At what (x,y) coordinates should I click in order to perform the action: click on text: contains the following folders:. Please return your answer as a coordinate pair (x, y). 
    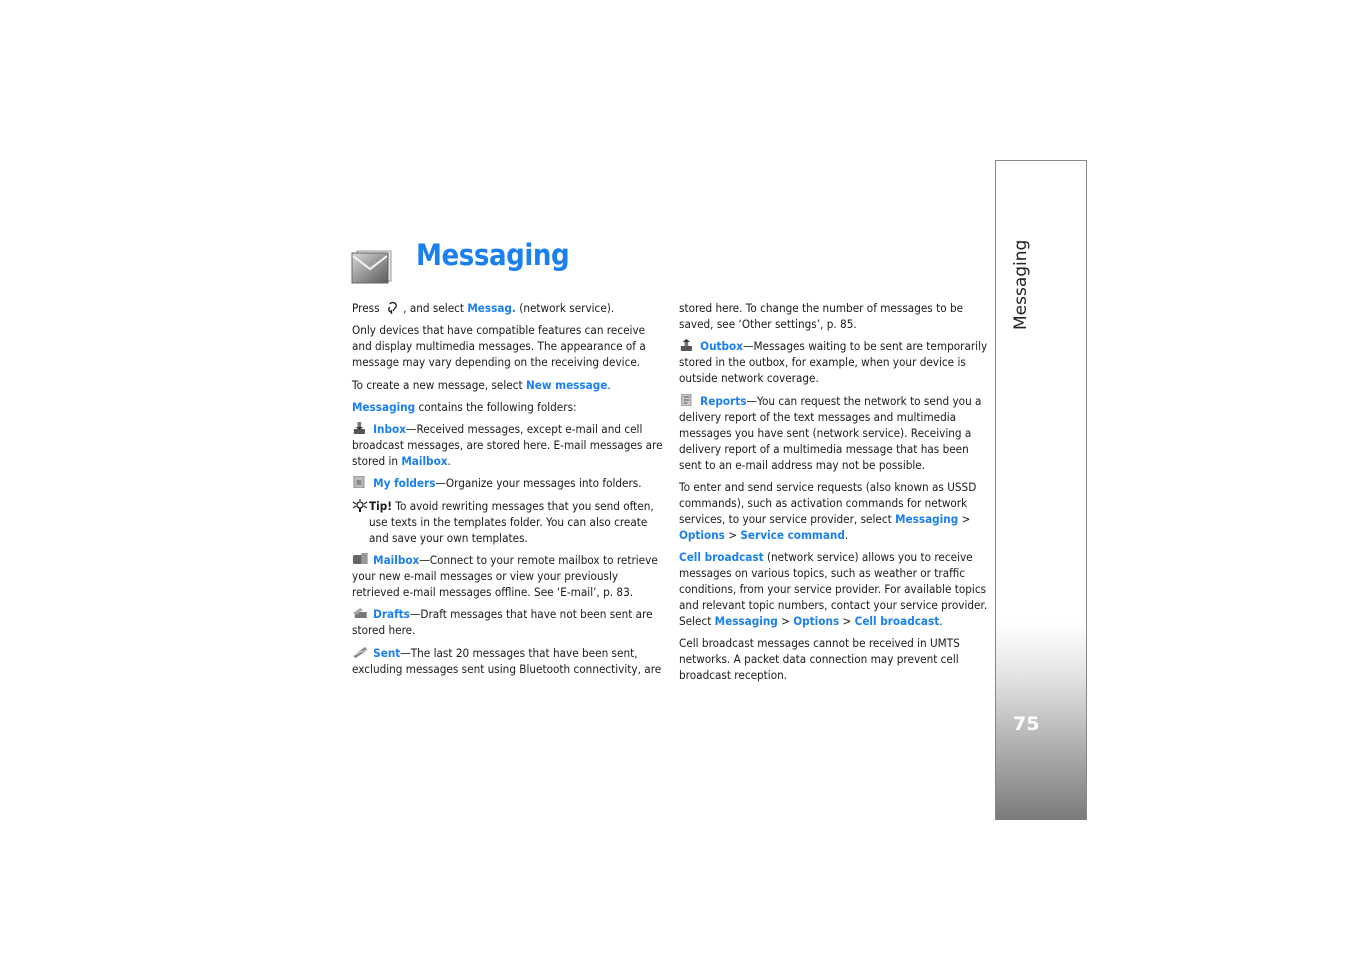
    Looking at the image, I should click on (497, 406).